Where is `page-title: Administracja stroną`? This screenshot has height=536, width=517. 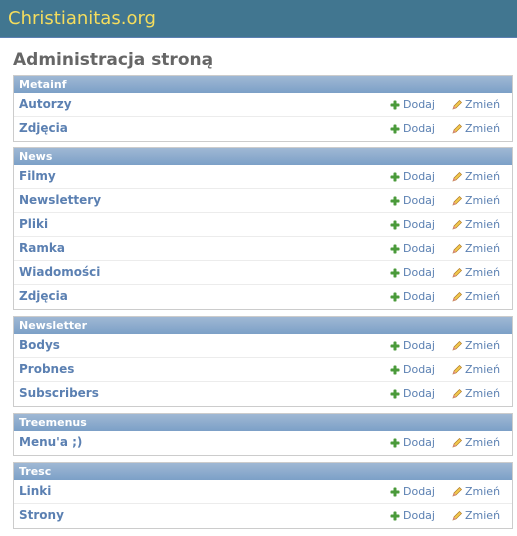 page-title: Administracja stroną is located at coordinates (113, 60).